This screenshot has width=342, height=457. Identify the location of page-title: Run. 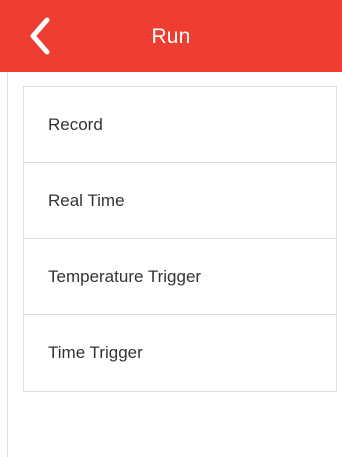
(171, 36).